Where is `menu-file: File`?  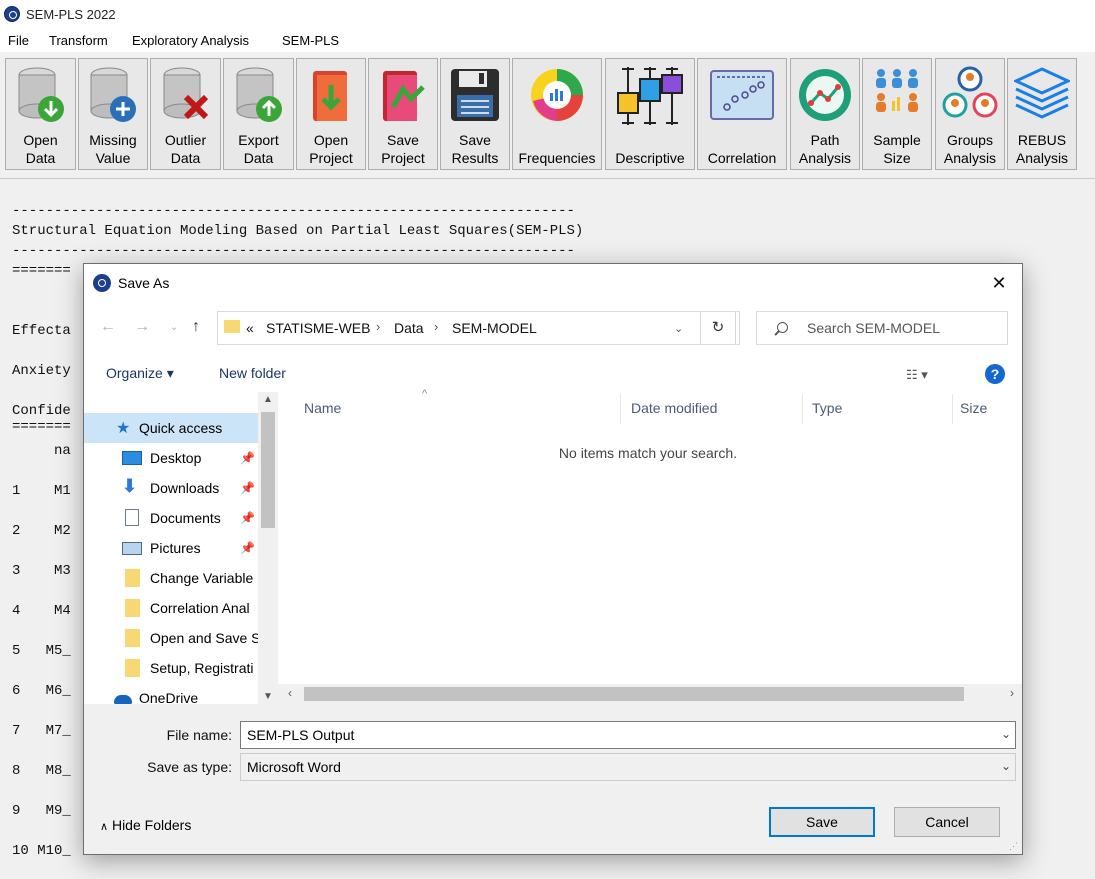 menu-file: File is located at coordinates (18, 40).